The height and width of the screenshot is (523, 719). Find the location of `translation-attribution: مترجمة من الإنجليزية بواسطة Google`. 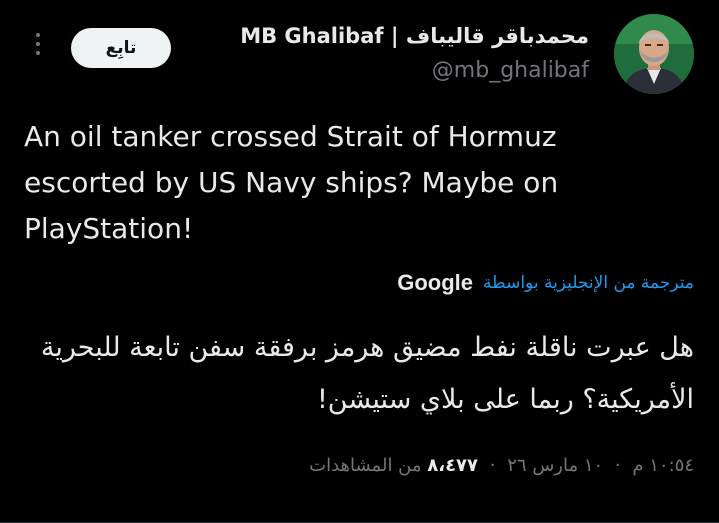

translation-attribution: مترجمة من الإنجليزية بواسطة Google is located at coordinates (545, 283).